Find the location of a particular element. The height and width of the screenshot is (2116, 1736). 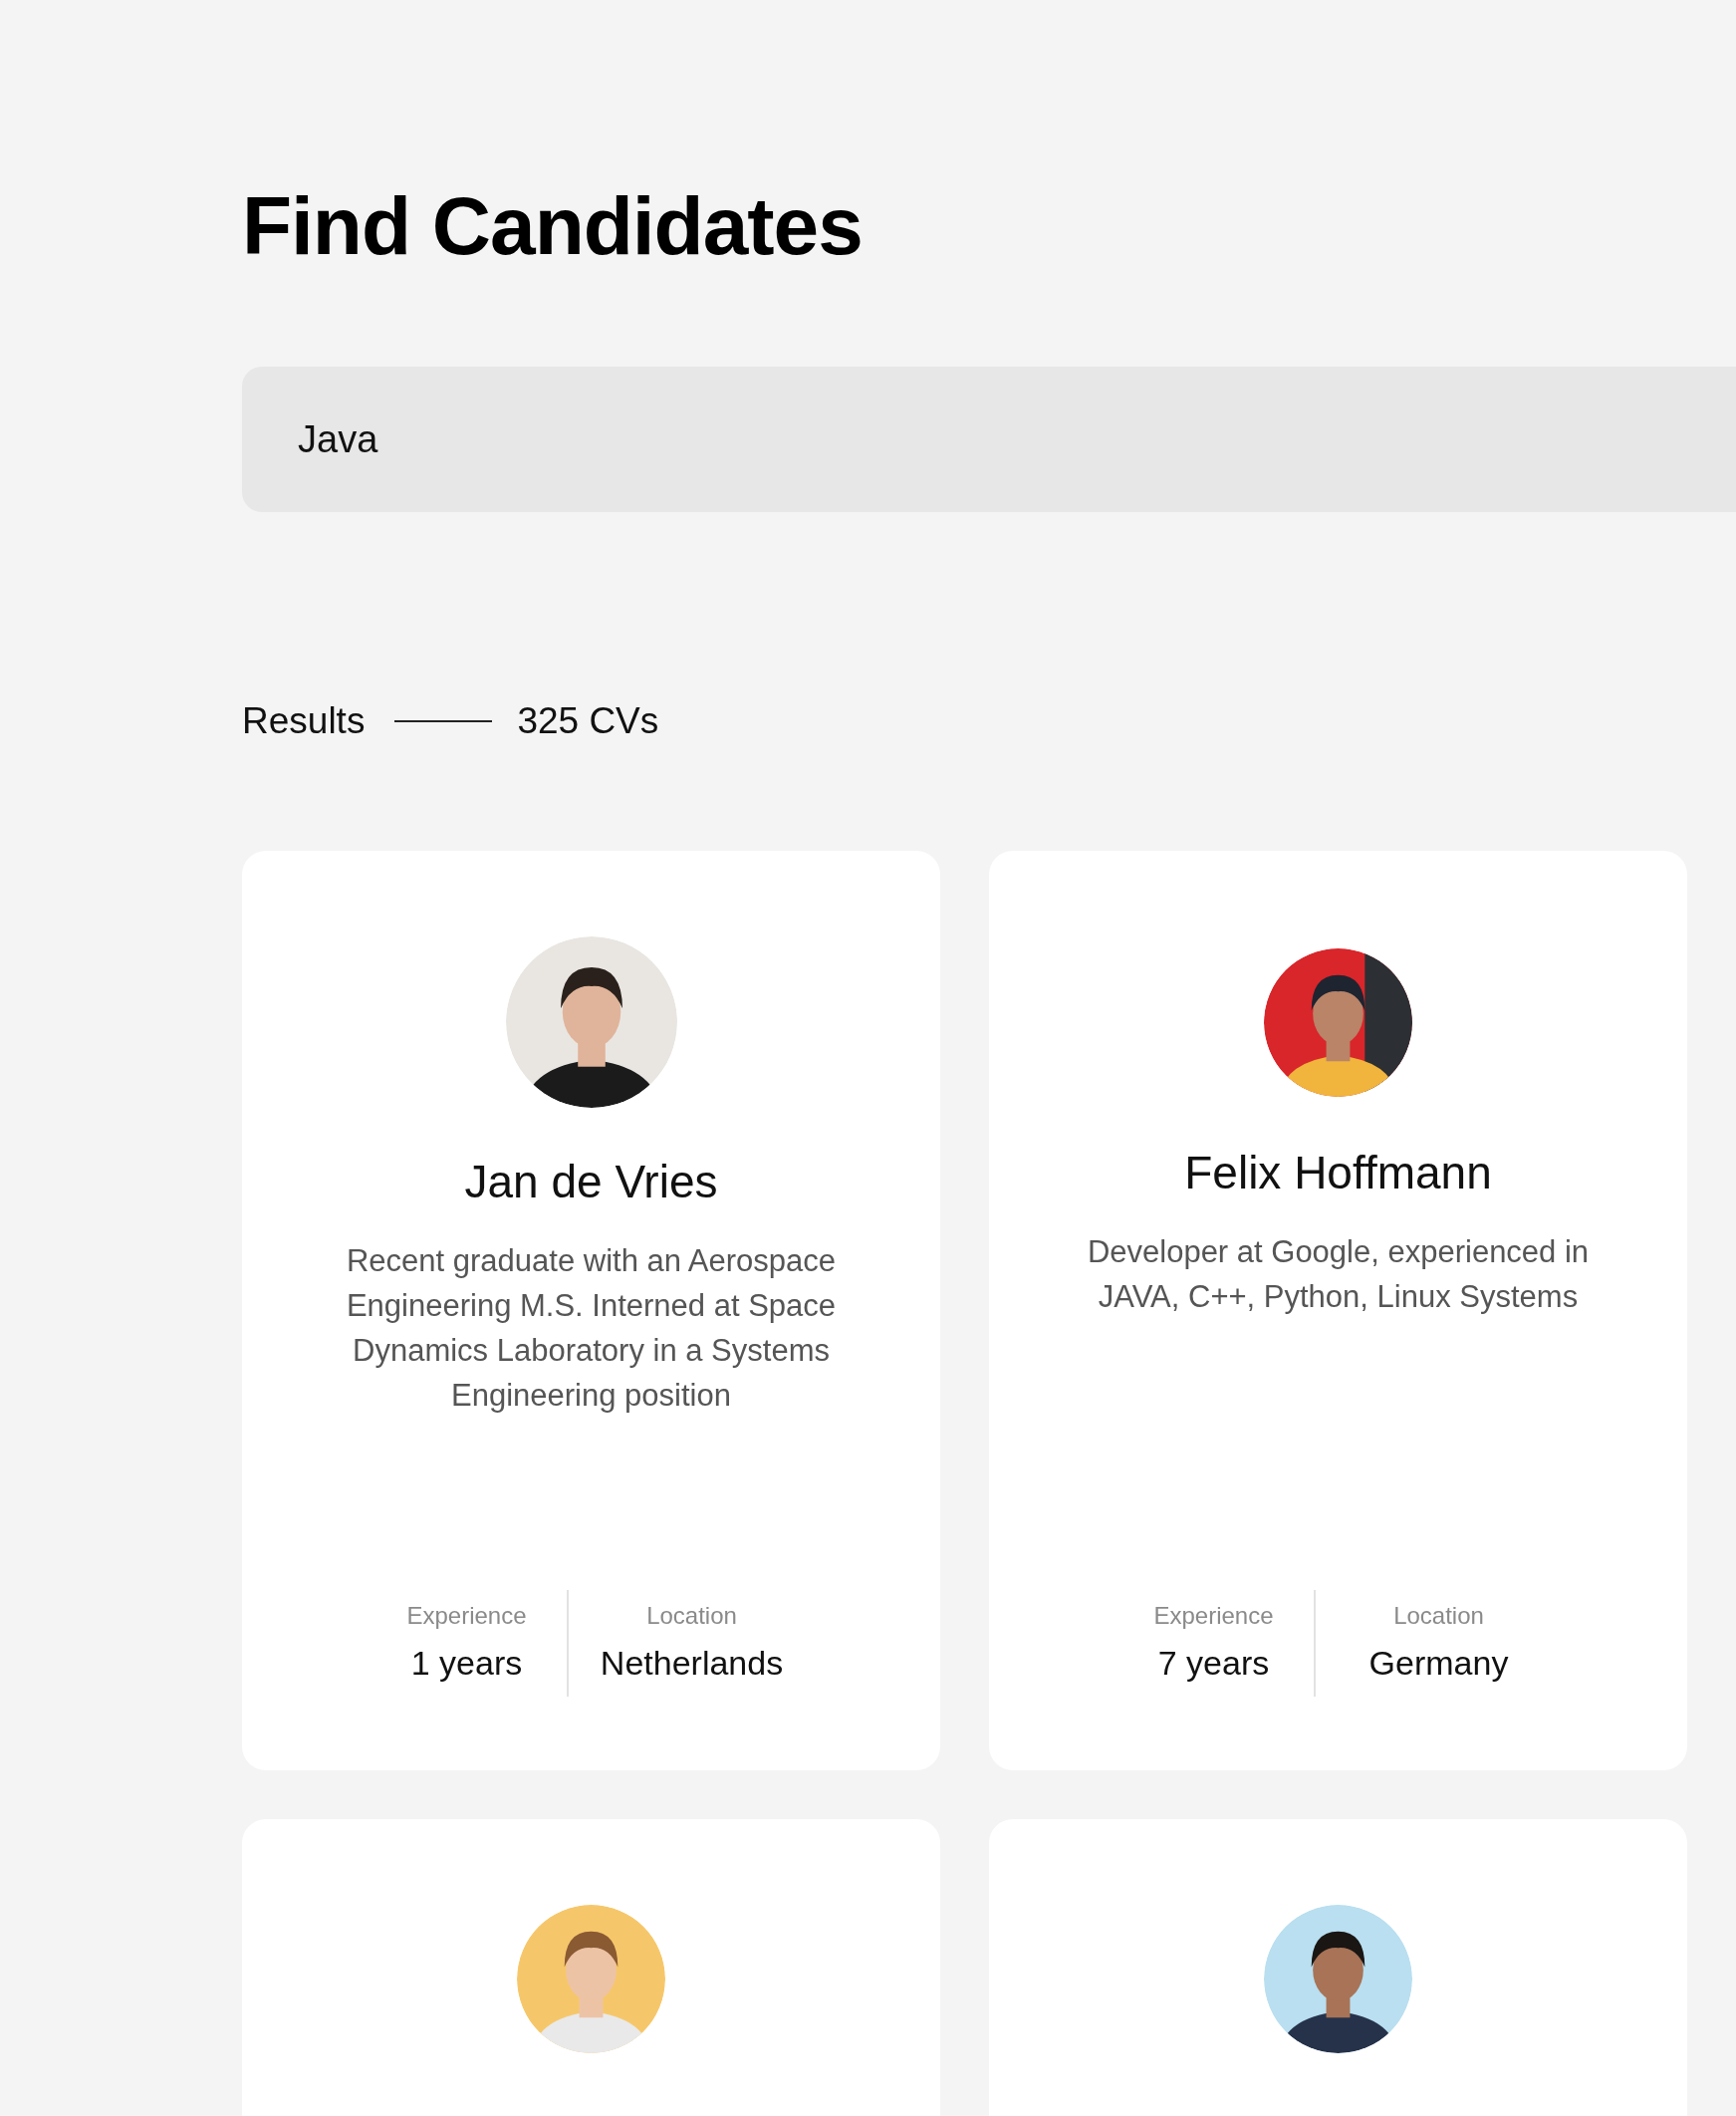

results-count: 325 CVs is located at coordinates (588, 721).